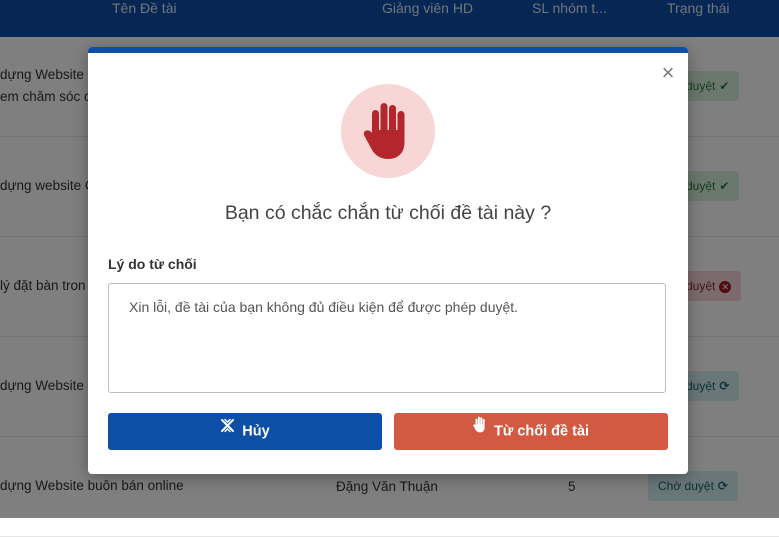  I want to click on cancel-button: Hủy, so click(245, 431).